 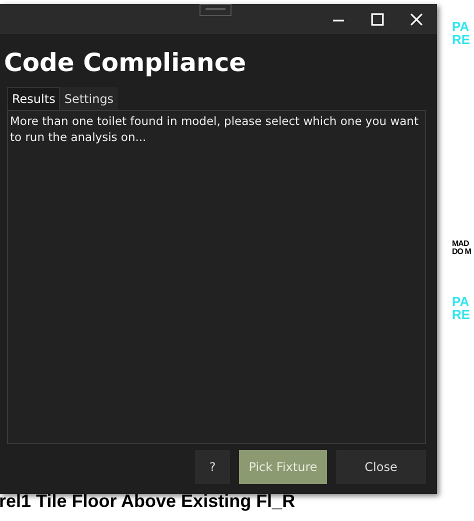 I want to click on grip-icon, so click(x=215, y=10).